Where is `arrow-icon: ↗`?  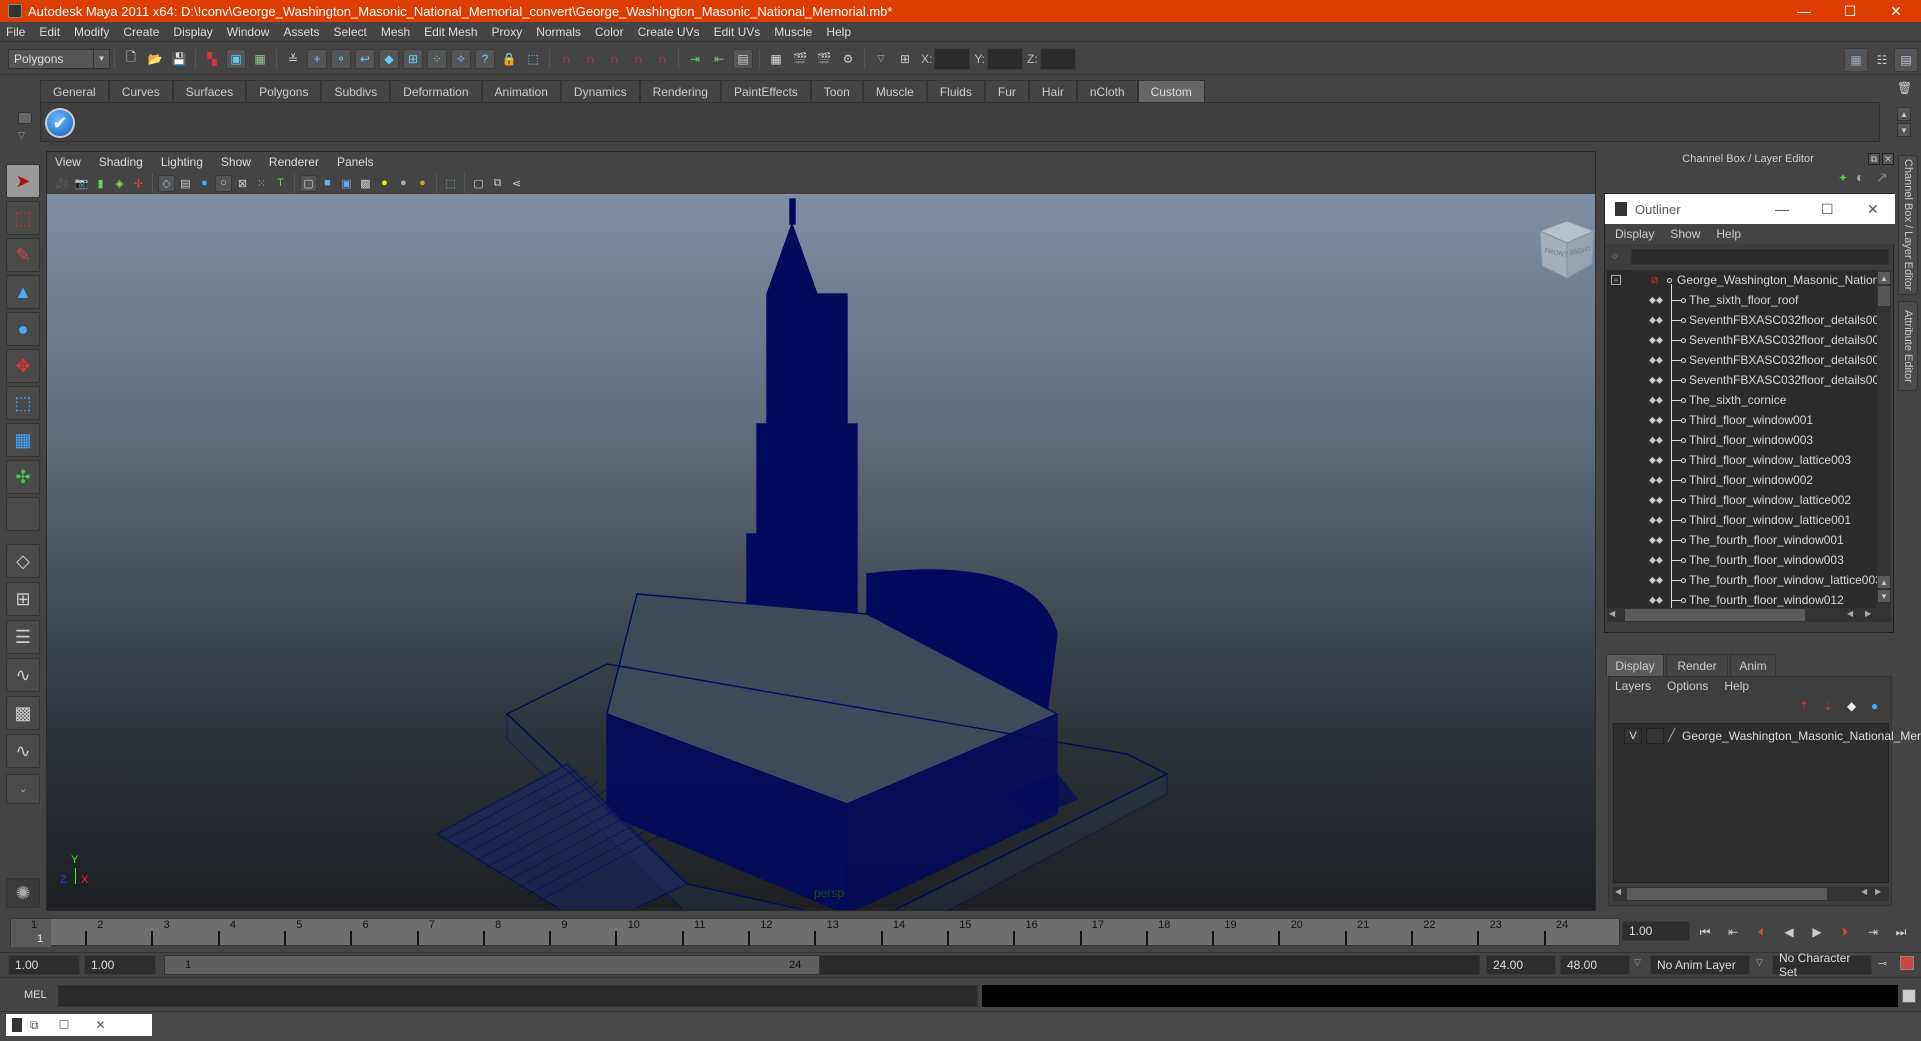
arrow-icon: ↗ is located at coordinates (1882, 177).